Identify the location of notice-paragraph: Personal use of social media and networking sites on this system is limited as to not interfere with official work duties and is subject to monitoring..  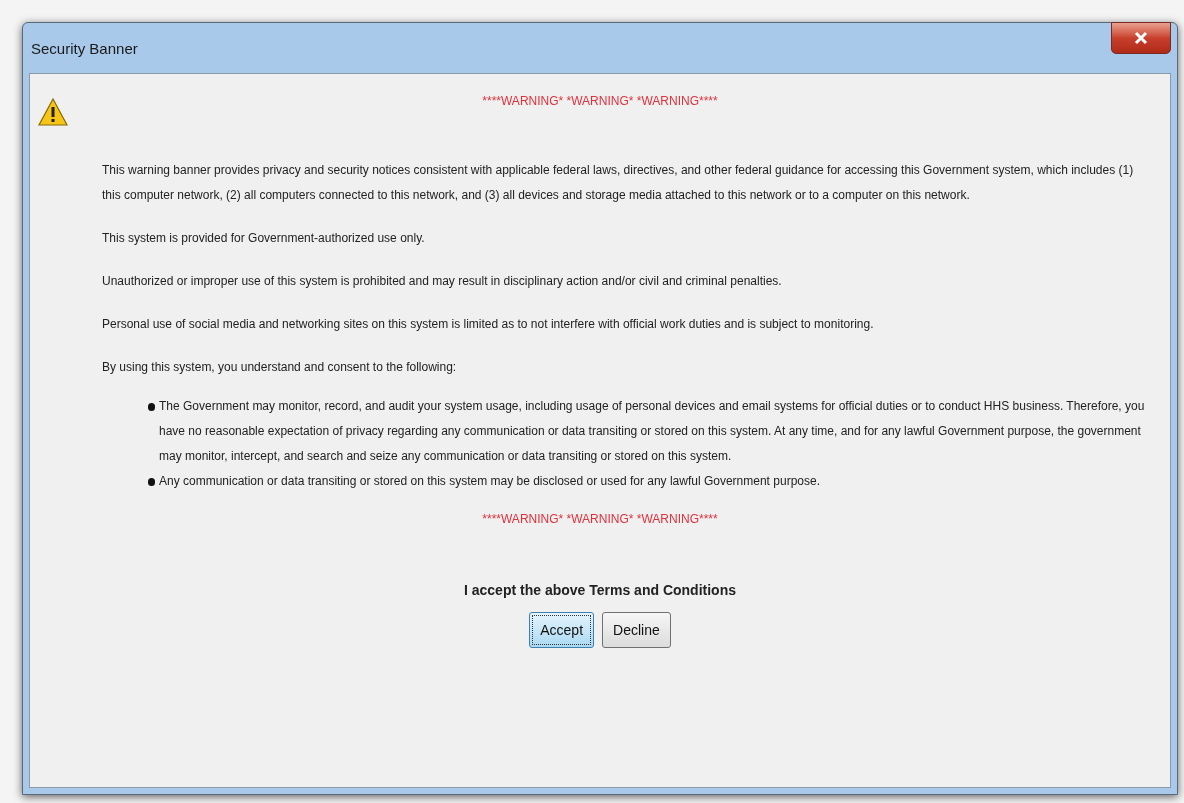
(488, 324).